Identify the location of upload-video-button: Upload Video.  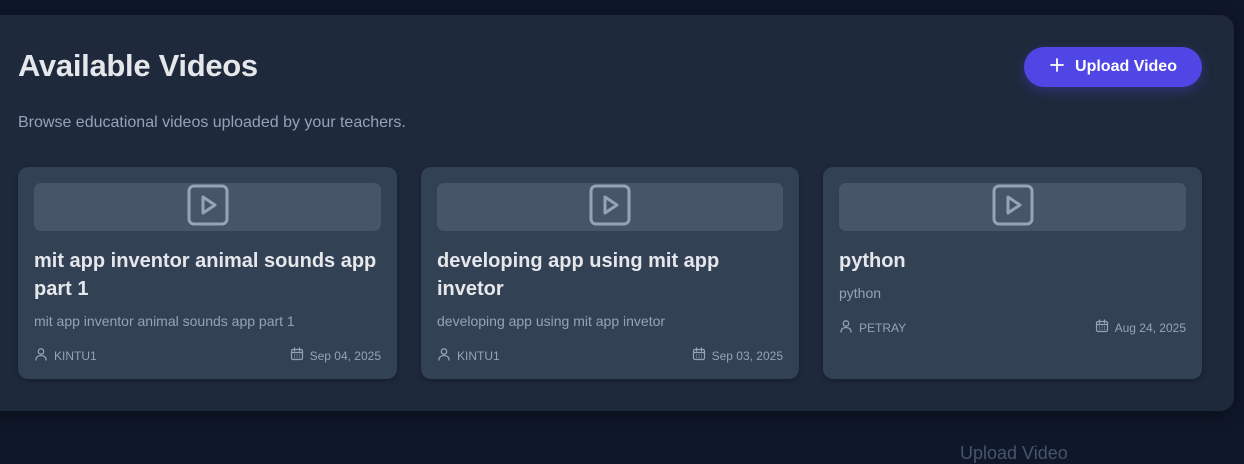
(1113, 67).